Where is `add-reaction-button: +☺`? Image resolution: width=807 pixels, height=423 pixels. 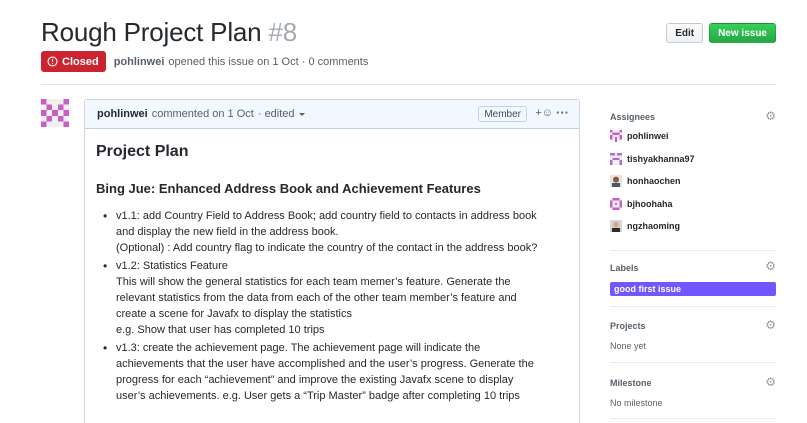 add-reaction-button: +☺ is located at coordinates (544, 113).